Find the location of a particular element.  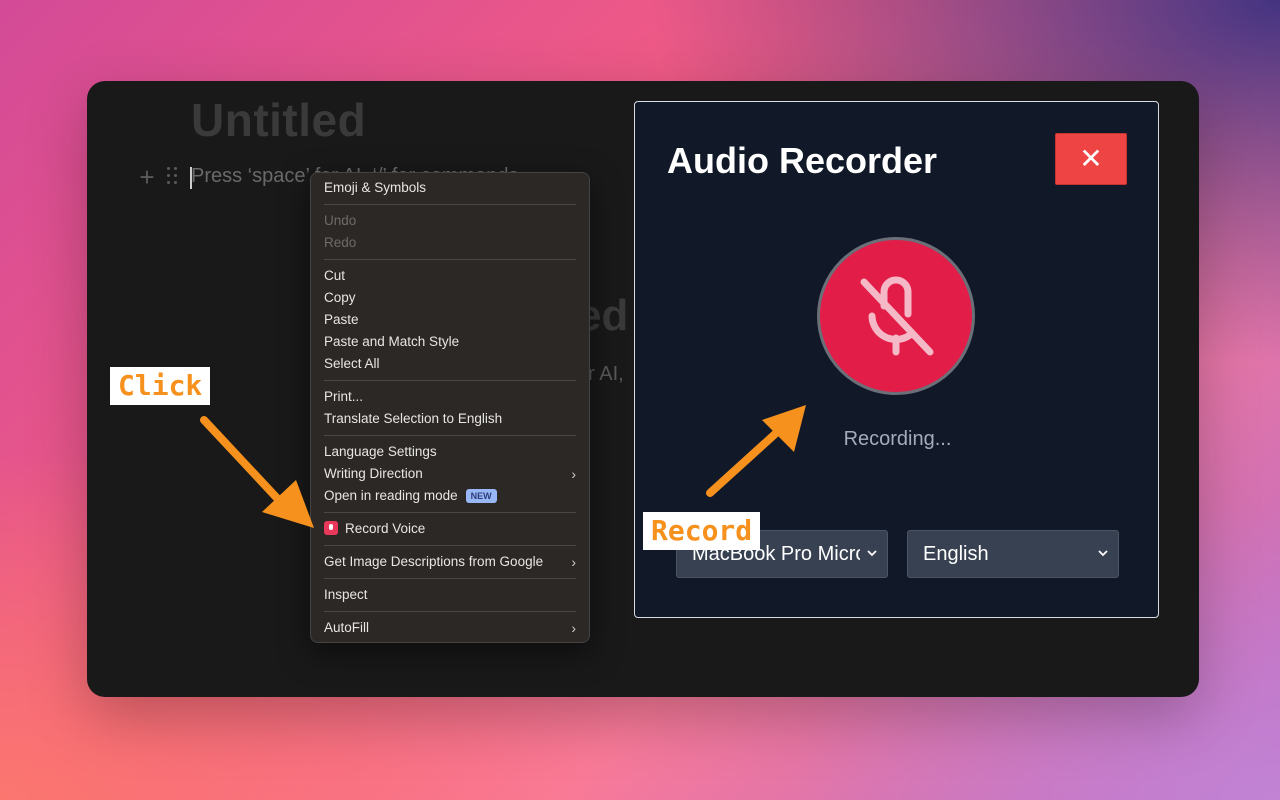

annotation-record-label: Record is located at coordinates (702, 531).